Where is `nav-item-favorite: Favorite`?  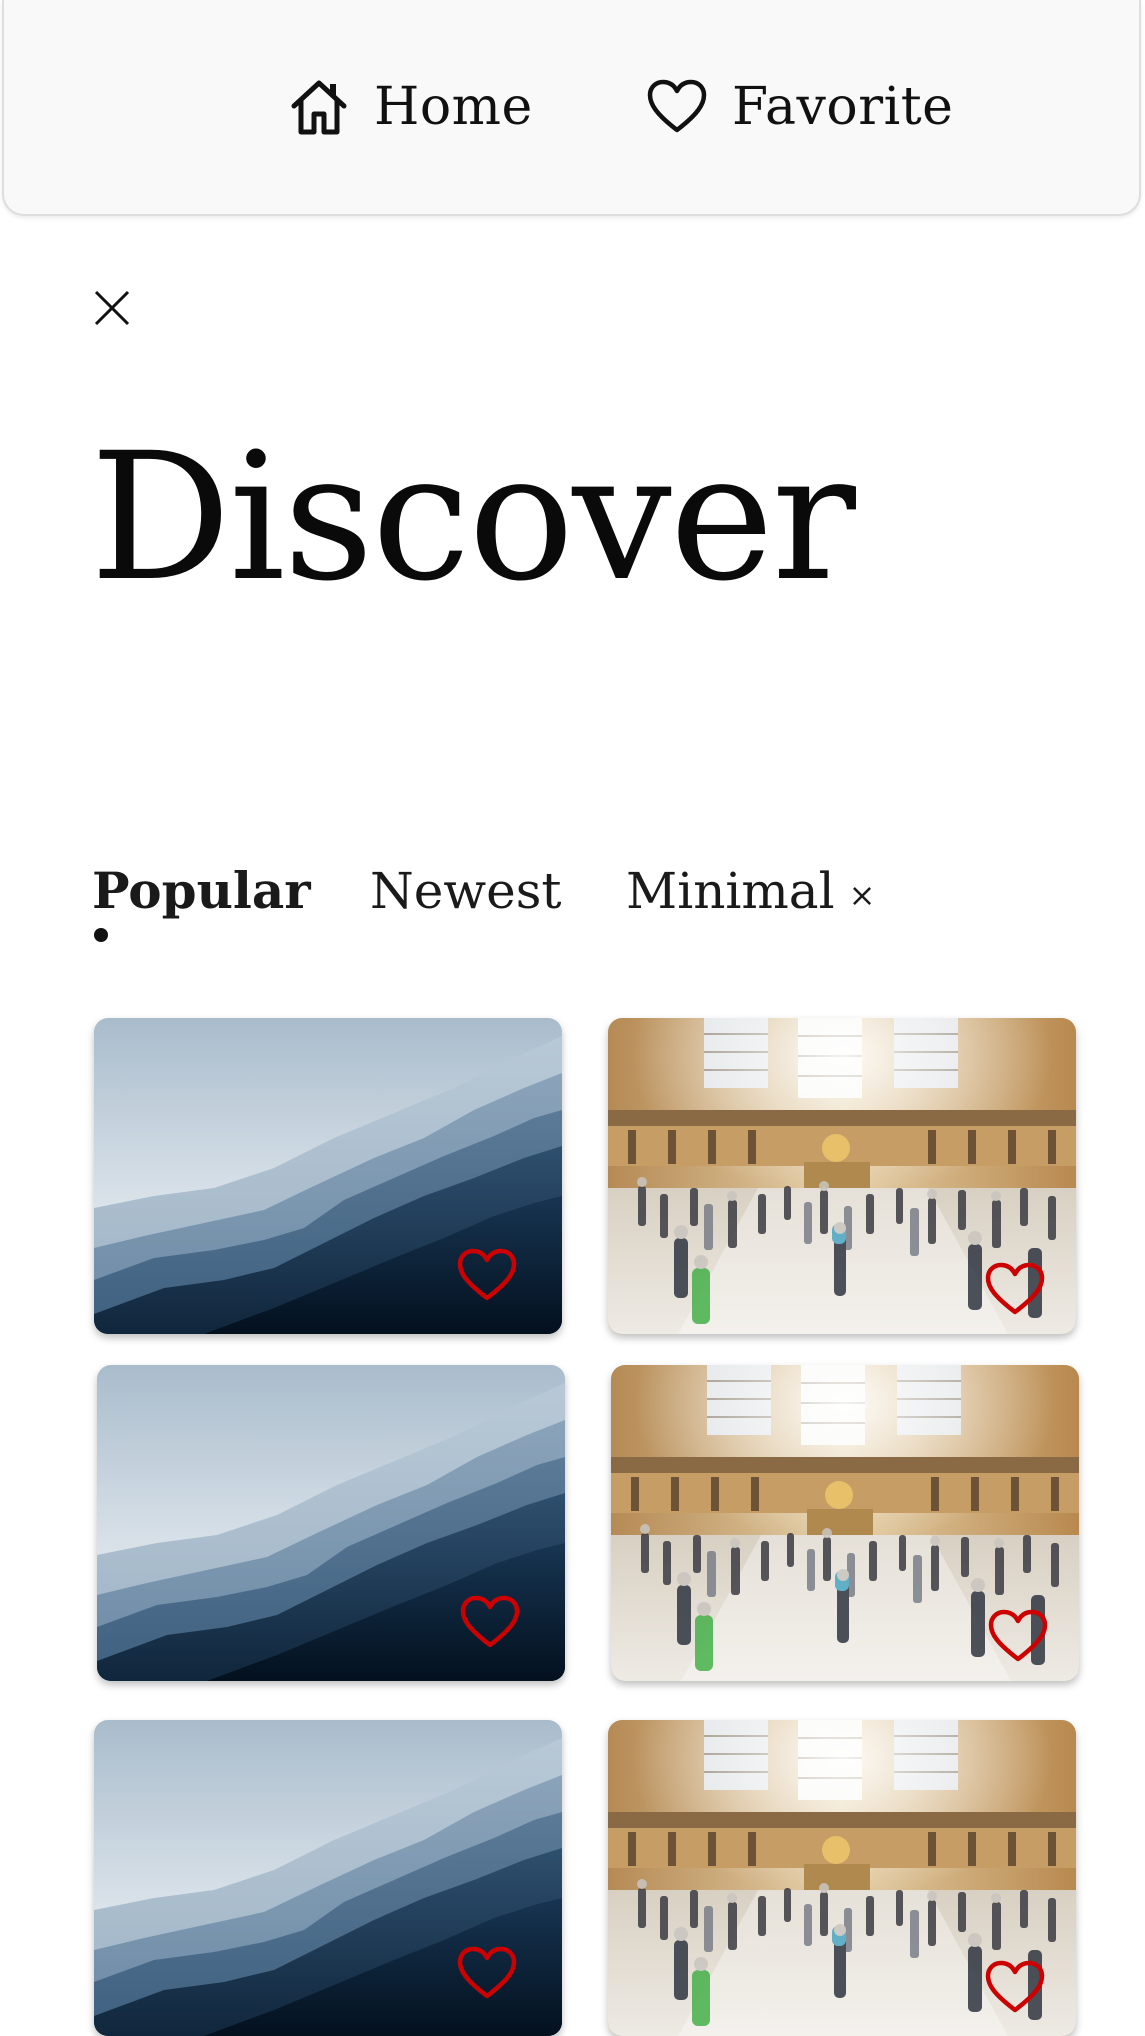
nav-item-favorite: Favorite is located at coordinates (798, 107).